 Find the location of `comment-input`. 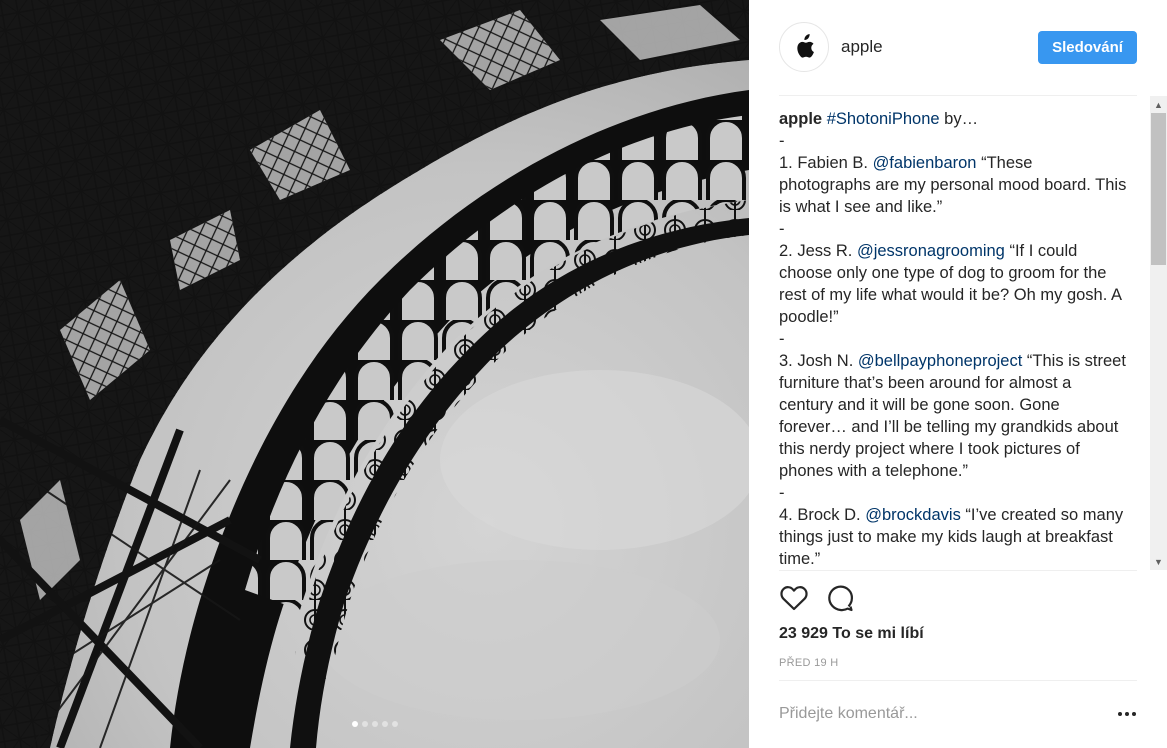

comment-input is located at coordinates (944, 714).